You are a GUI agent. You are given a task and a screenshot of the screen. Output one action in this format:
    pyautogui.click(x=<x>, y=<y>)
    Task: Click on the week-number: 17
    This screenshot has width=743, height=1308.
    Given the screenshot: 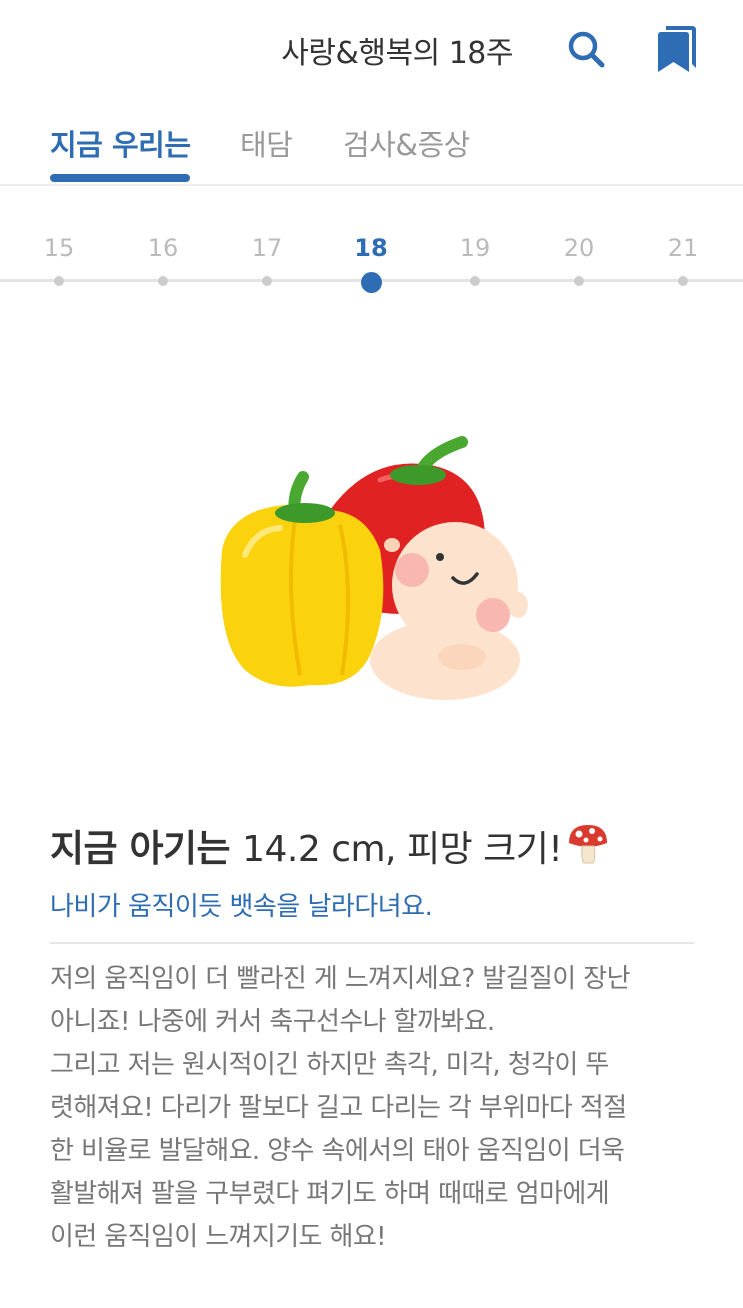 What is the action you would take?
    pyautogui.click(x=267, y=248)
    